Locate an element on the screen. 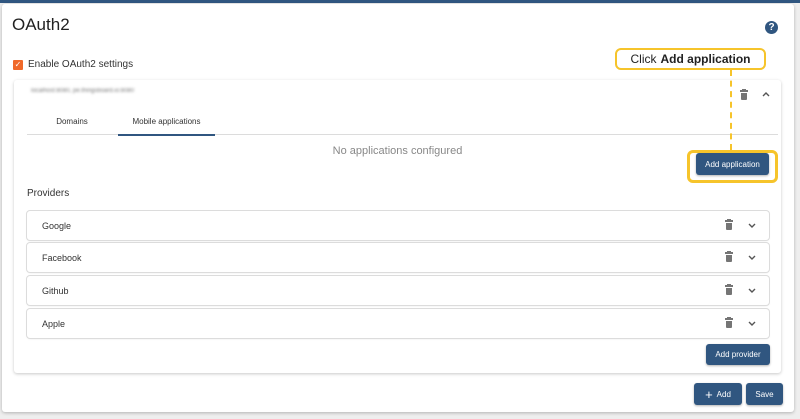 Image resolution: width=800 pixels, height=419 pixels. provider-name: Facebook is located at coordinates (62, 258).